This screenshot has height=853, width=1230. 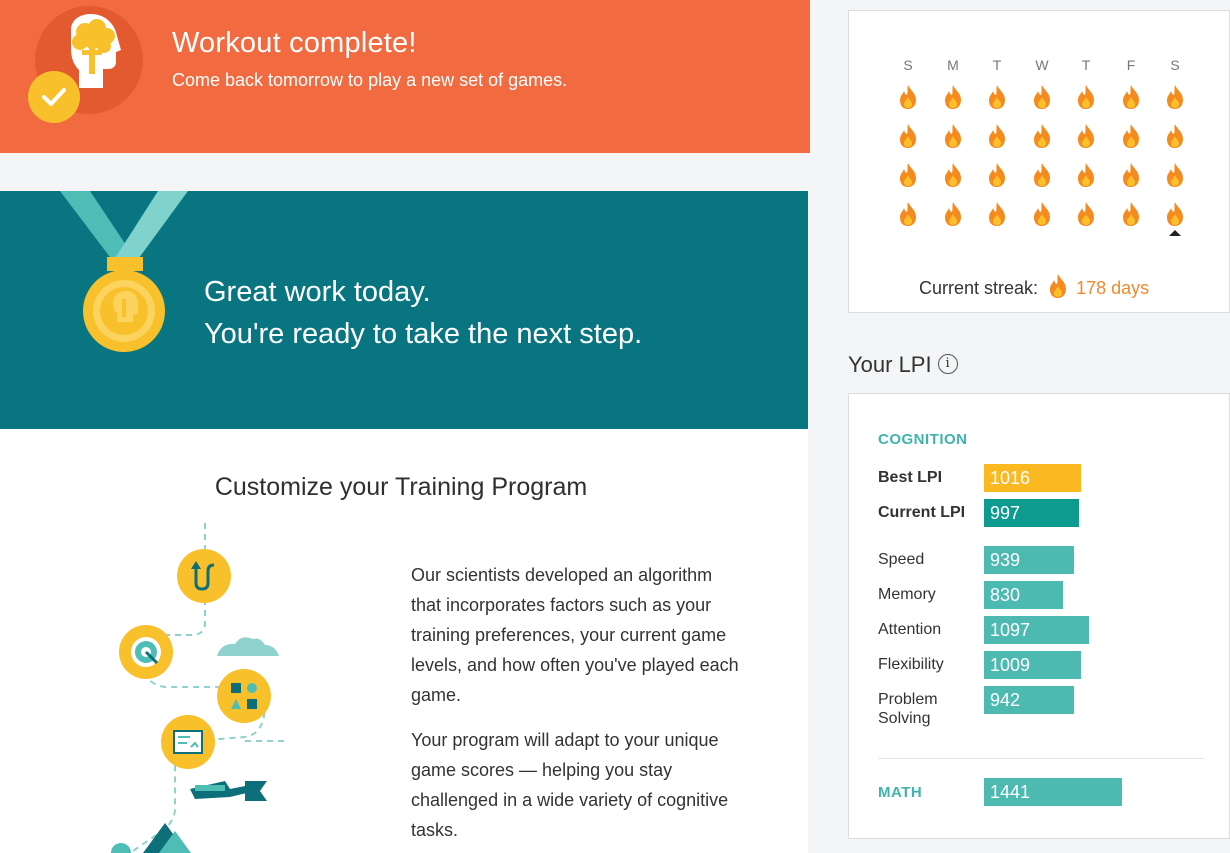 What do you see at coordinates (907, 594) in the screenshot?
I see `memory-label: Memory` at bounding box center [907, 594].